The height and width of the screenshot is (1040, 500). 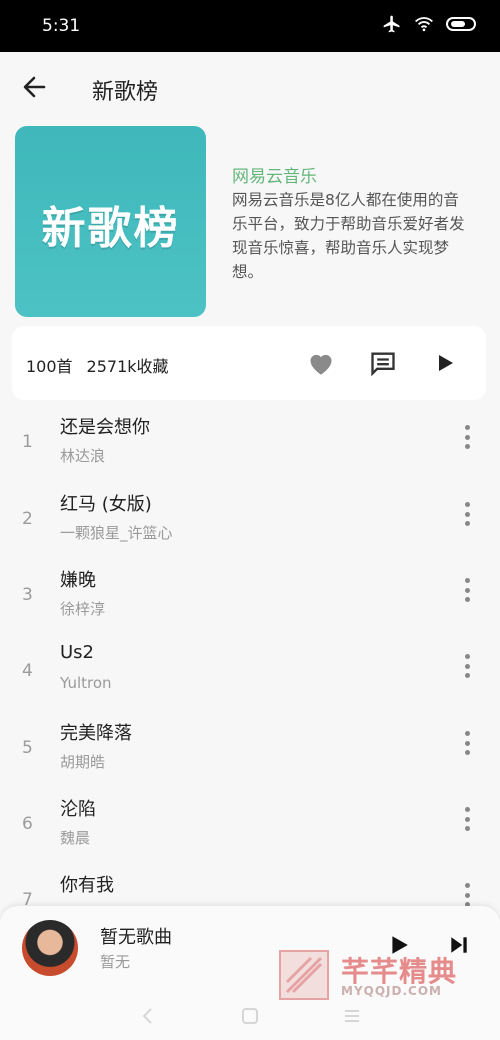 What do you see at coordinates (250, 677) in the screenshot?
I see `song-row: 4 Us2 Yultron` at bounding box center [250, 677].